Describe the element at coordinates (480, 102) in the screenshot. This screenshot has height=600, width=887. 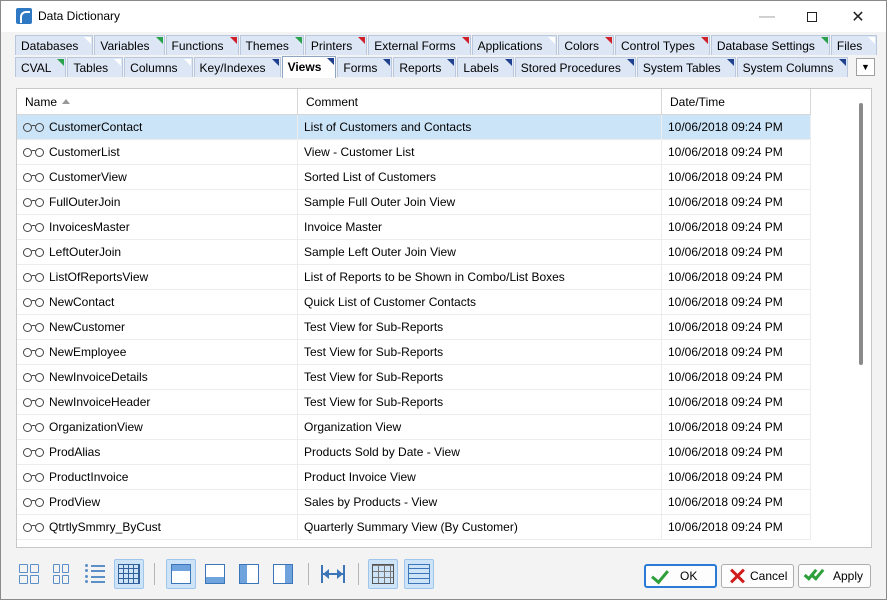
I see `column-header-comment: Comment` at that location.